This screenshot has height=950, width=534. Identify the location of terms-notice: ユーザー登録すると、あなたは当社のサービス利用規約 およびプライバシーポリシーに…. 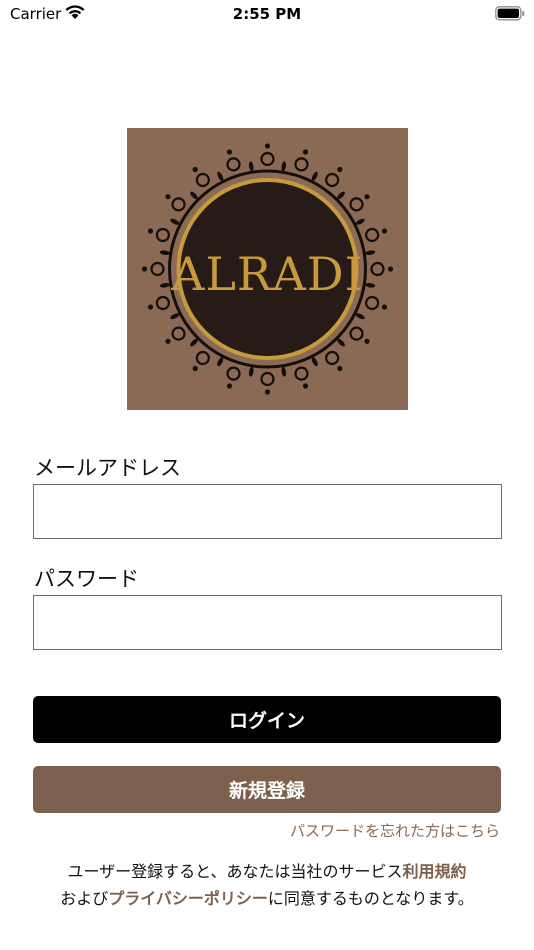
(267, 885).